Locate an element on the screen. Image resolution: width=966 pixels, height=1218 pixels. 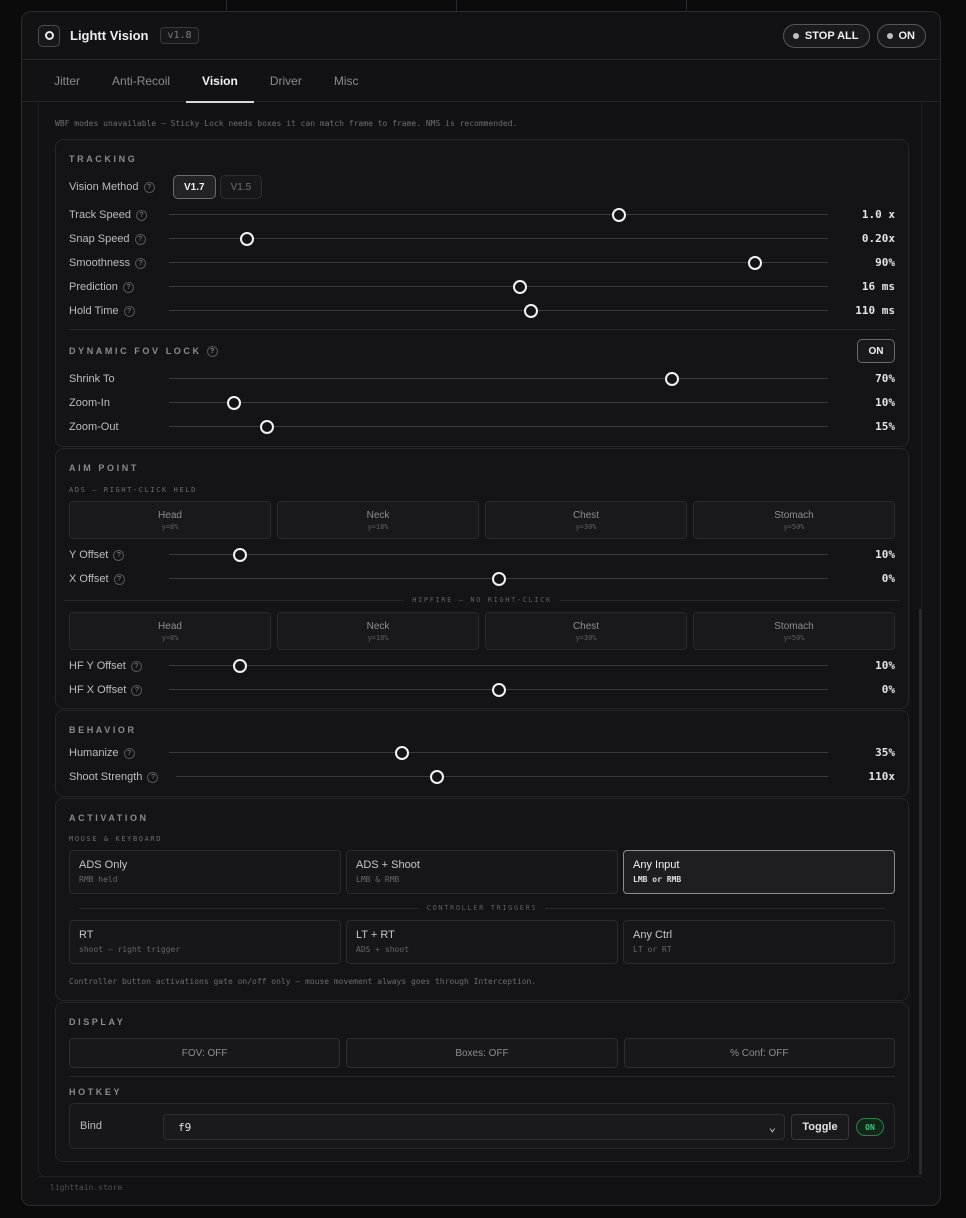
activation-rt: RT shoot — right trigger is located at coordinates (205, 942).